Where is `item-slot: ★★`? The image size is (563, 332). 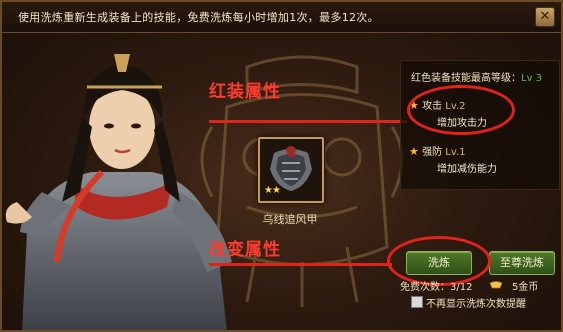 item-slot: ★★ is located at coordinates (291, 170).